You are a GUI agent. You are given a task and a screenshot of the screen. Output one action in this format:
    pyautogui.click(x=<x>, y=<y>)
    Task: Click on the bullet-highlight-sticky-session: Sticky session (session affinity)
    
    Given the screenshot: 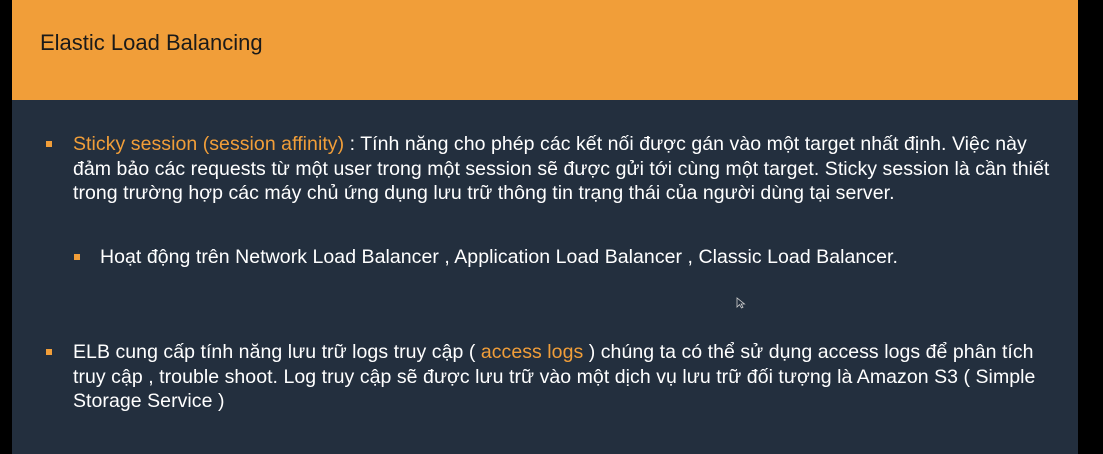 What is the action you would take?
    pyautogui.click(x=209, y=144)
    